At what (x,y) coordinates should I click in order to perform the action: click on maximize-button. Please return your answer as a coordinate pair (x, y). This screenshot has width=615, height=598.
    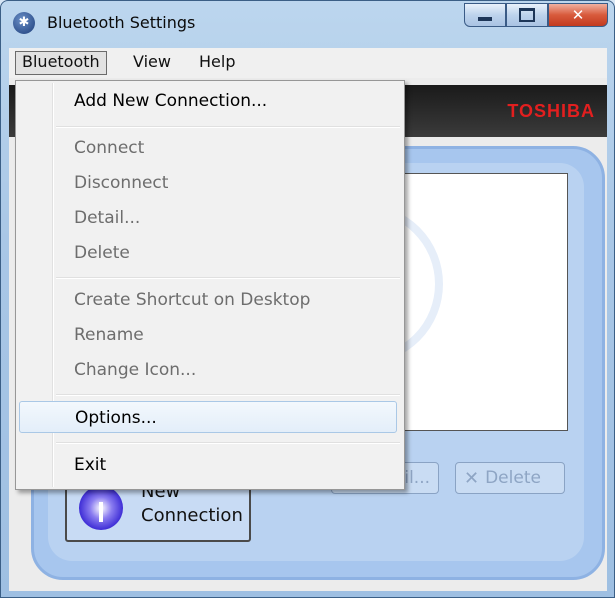
    Looking at the image, I should click on (527, 15).